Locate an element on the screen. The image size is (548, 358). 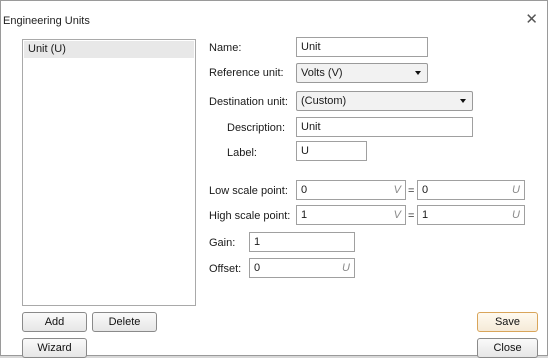
reference-unit-select: Volts (V) is located at coordinates (362, 73).